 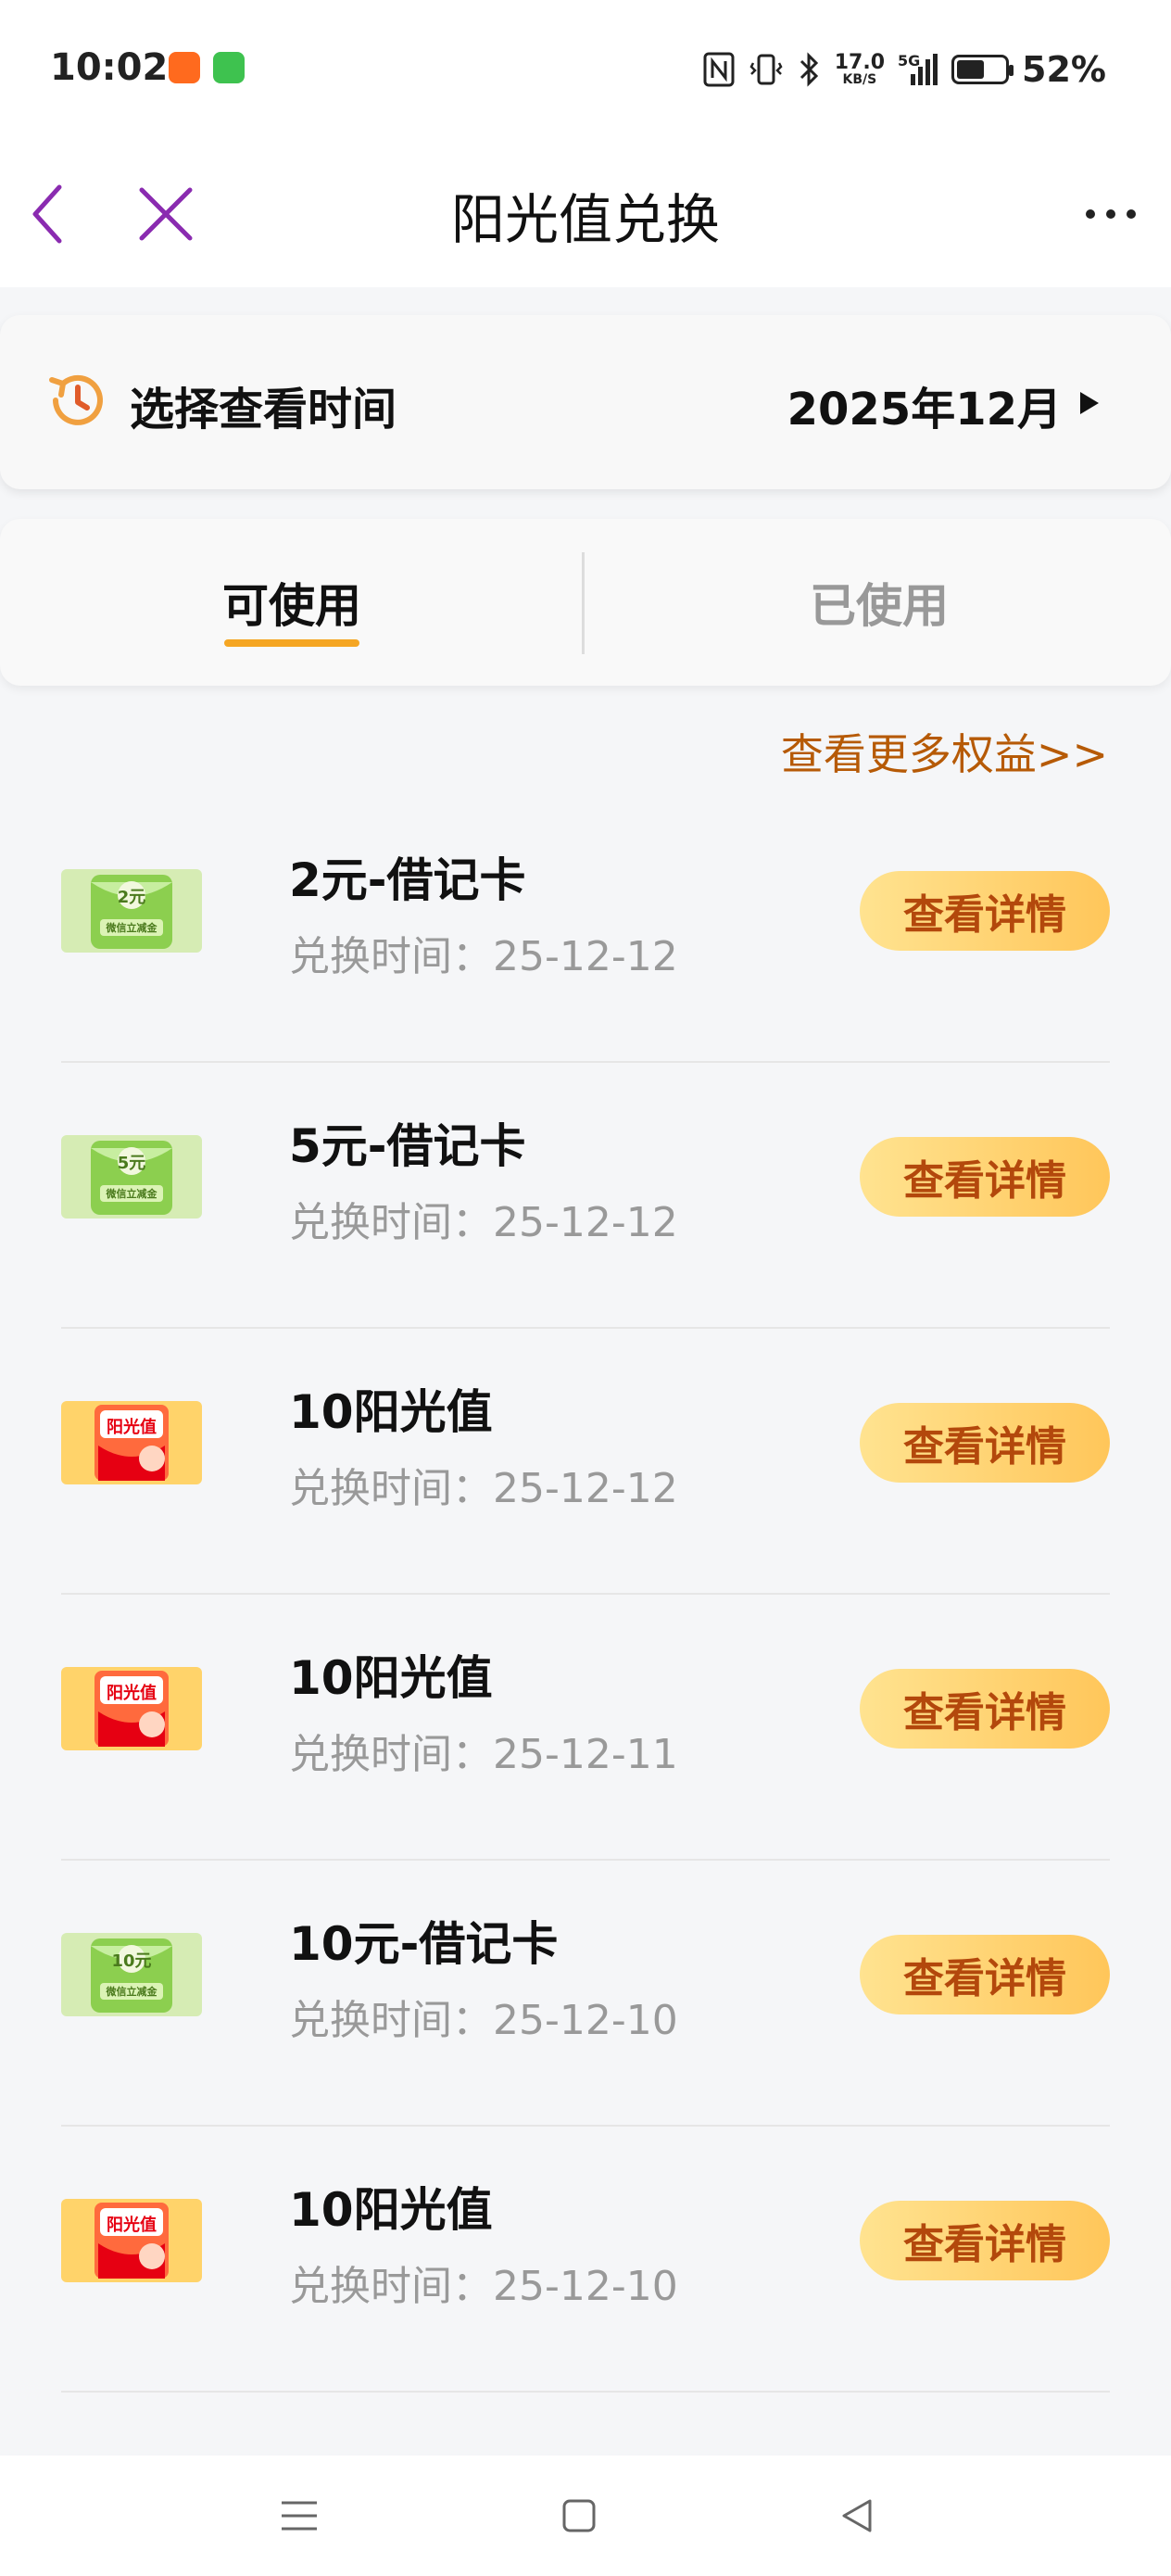 I want to click on list-item: 阳光值 10阳光值兑换时间：25-12-12 查看详情, so click(x=585, y=1462).